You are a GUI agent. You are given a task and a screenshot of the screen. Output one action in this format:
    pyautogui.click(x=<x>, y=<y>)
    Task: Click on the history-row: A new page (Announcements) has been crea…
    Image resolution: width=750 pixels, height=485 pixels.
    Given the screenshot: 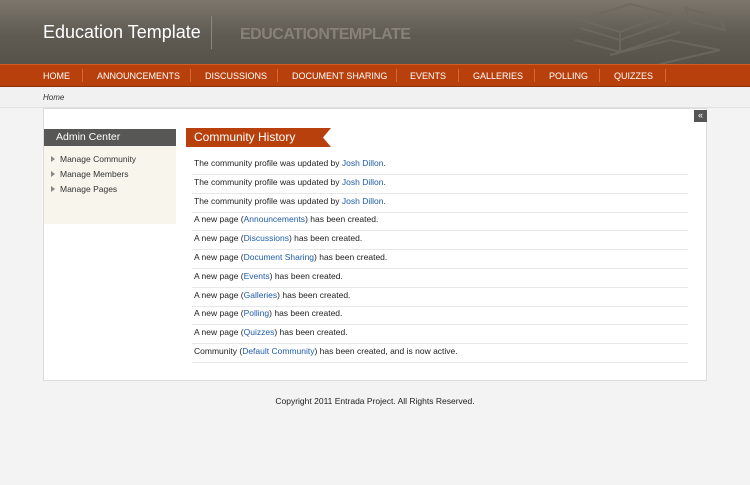 What is the action you would take?
    pyautogui.click(x=440, y=221)
    